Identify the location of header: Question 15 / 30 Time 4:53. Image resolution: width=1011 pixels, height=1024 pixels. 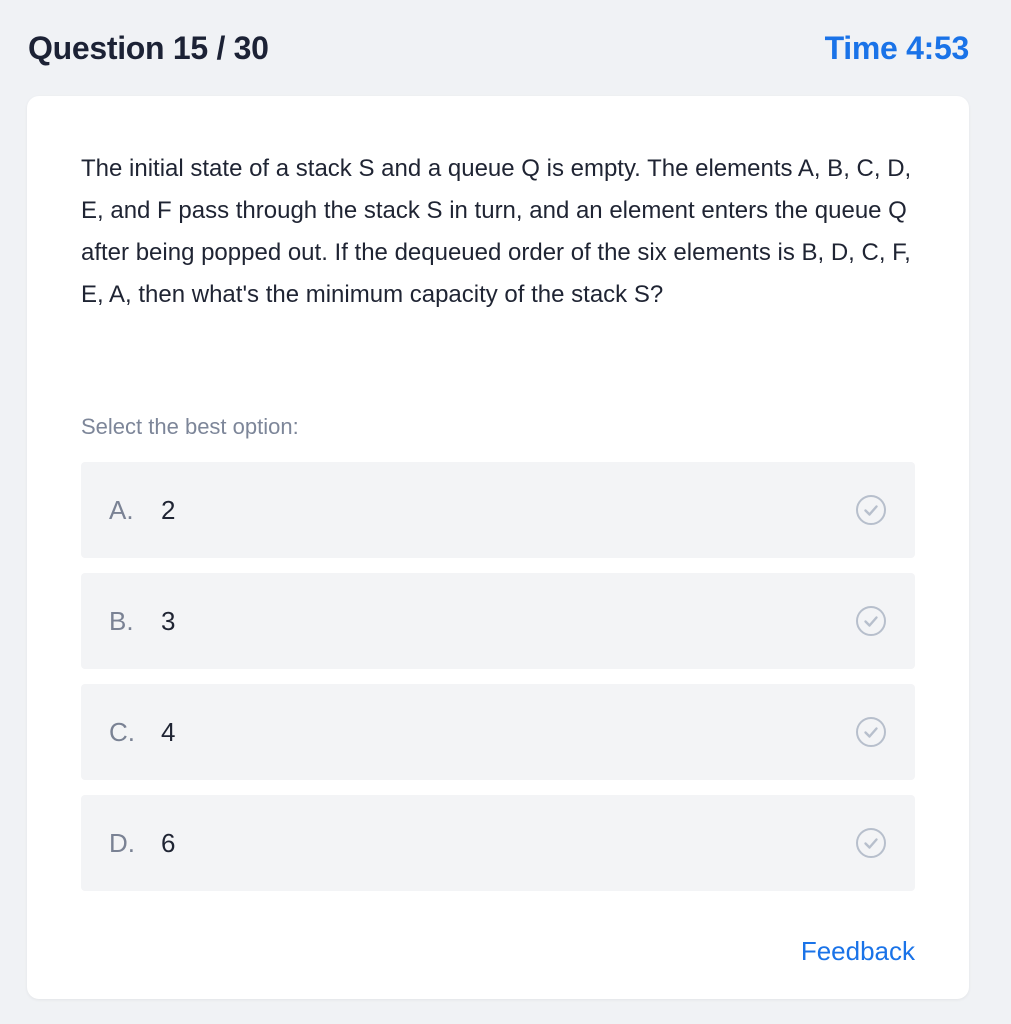
(498, 48).